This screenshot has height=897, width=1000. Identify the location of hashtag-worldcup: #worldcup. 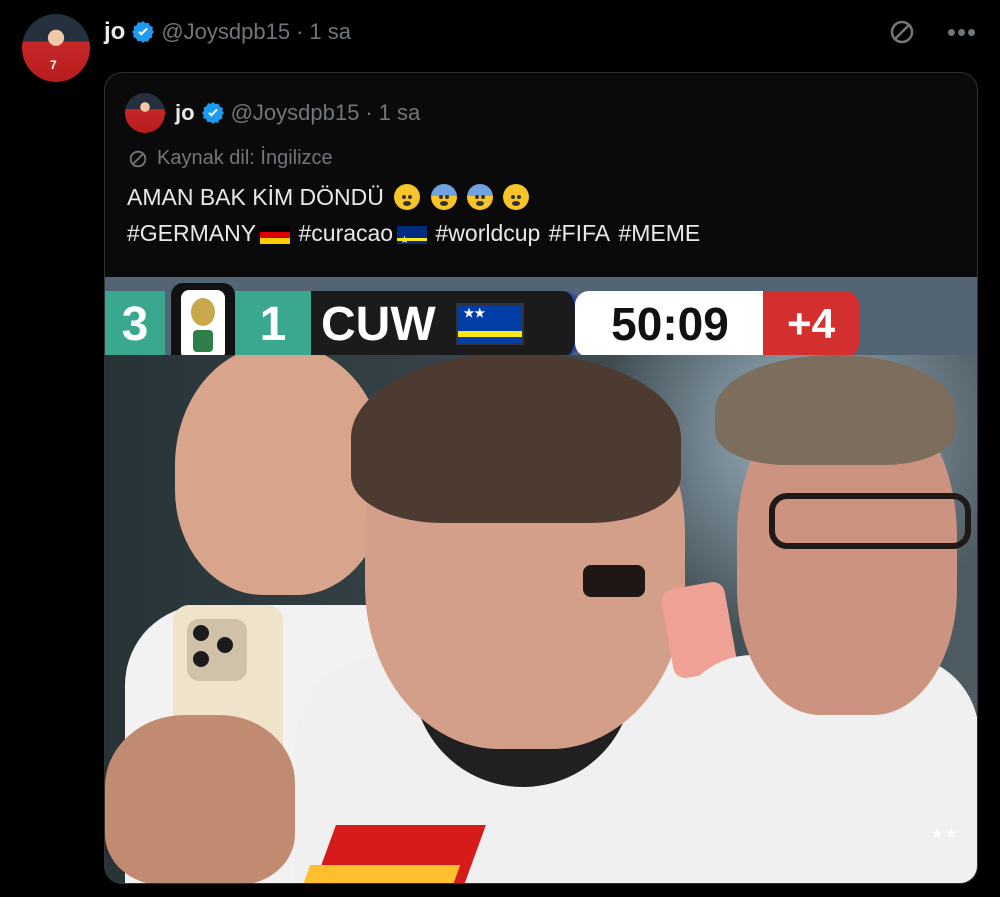
(488, 233).